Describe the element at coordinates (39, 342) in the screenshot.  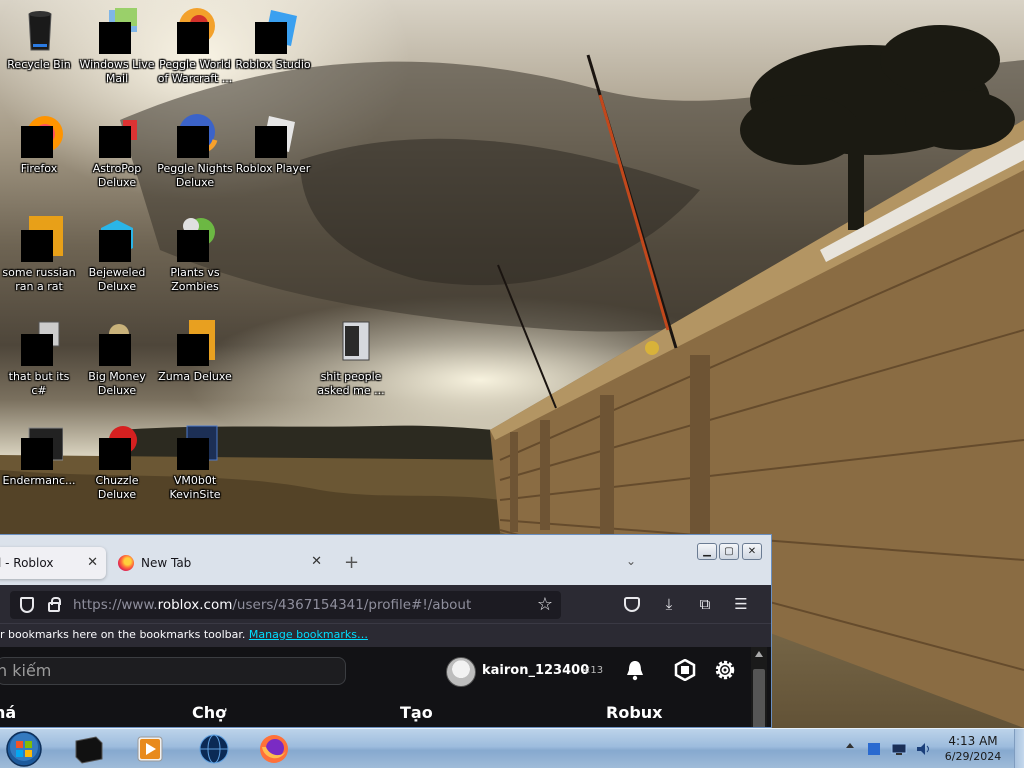
I see `shortcut-icon` at that location.